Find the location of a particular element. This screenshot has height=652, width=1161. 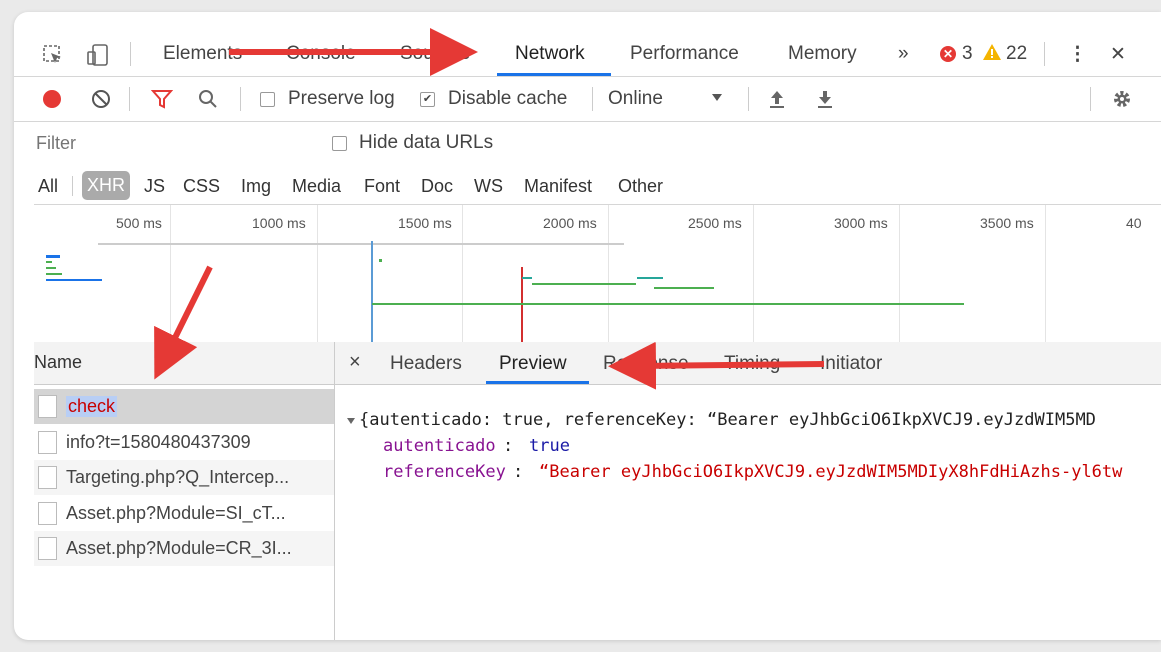

search-icon is located at coordinates (208, 101).